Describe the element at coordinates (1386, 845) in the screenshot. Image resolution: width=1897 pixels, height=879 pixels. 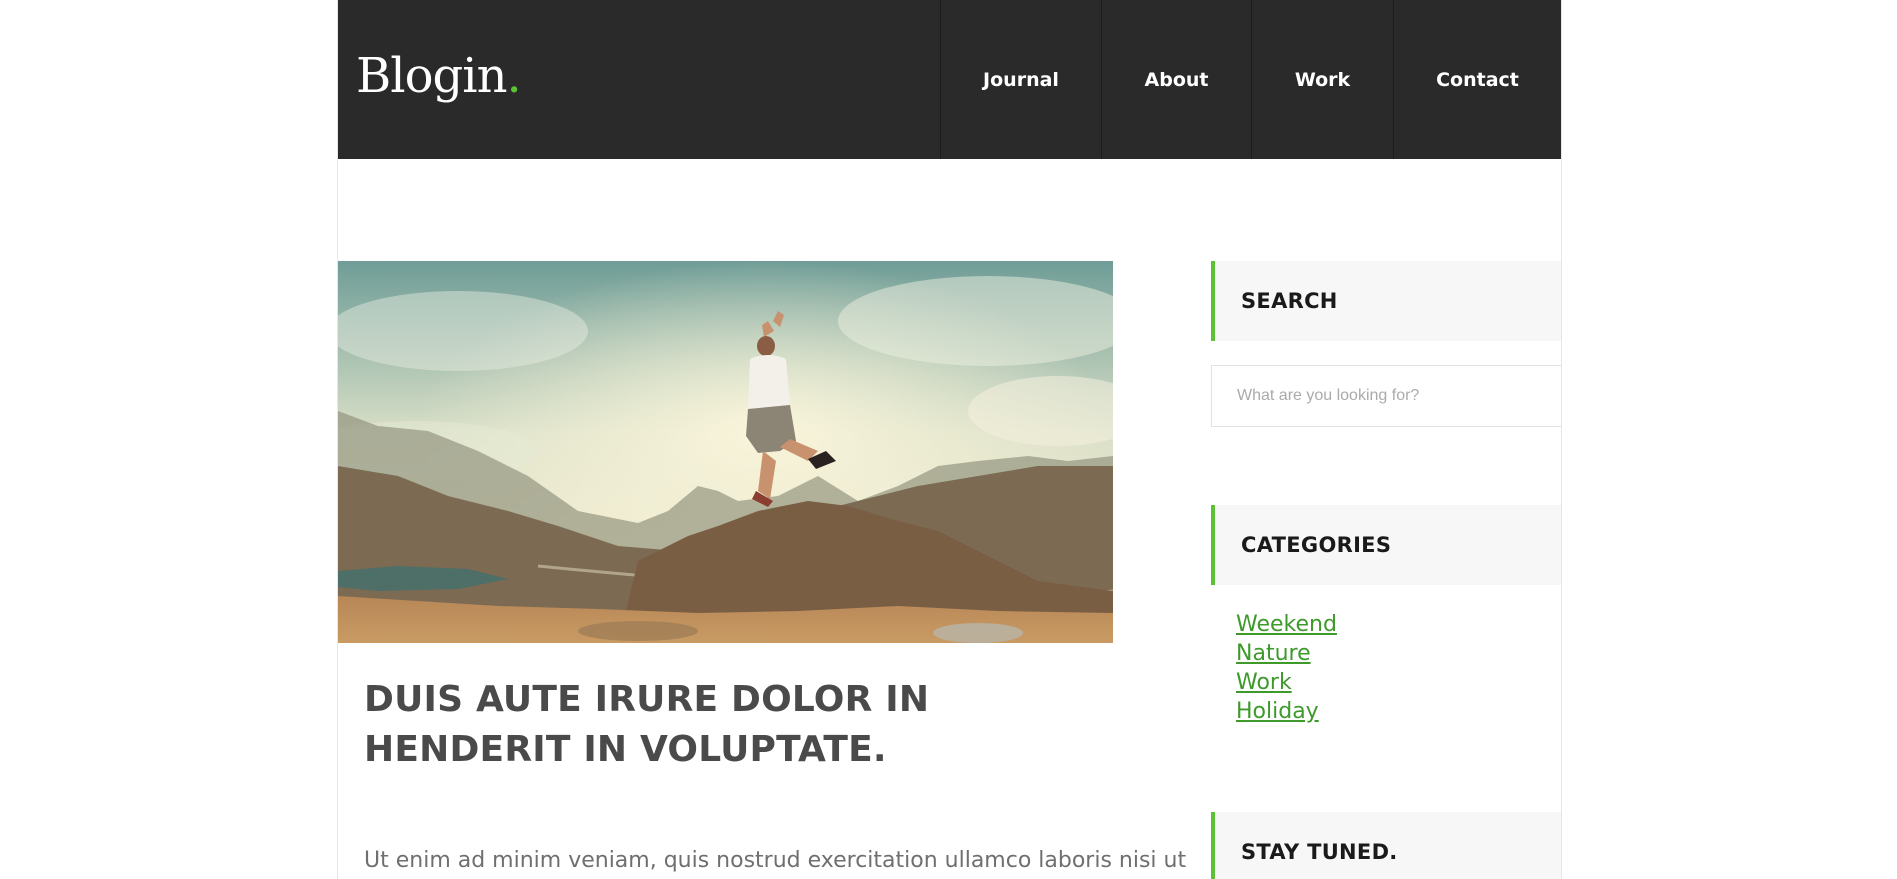
I see `stay-tuned-widget-title: STAY TUNED.` at that location.